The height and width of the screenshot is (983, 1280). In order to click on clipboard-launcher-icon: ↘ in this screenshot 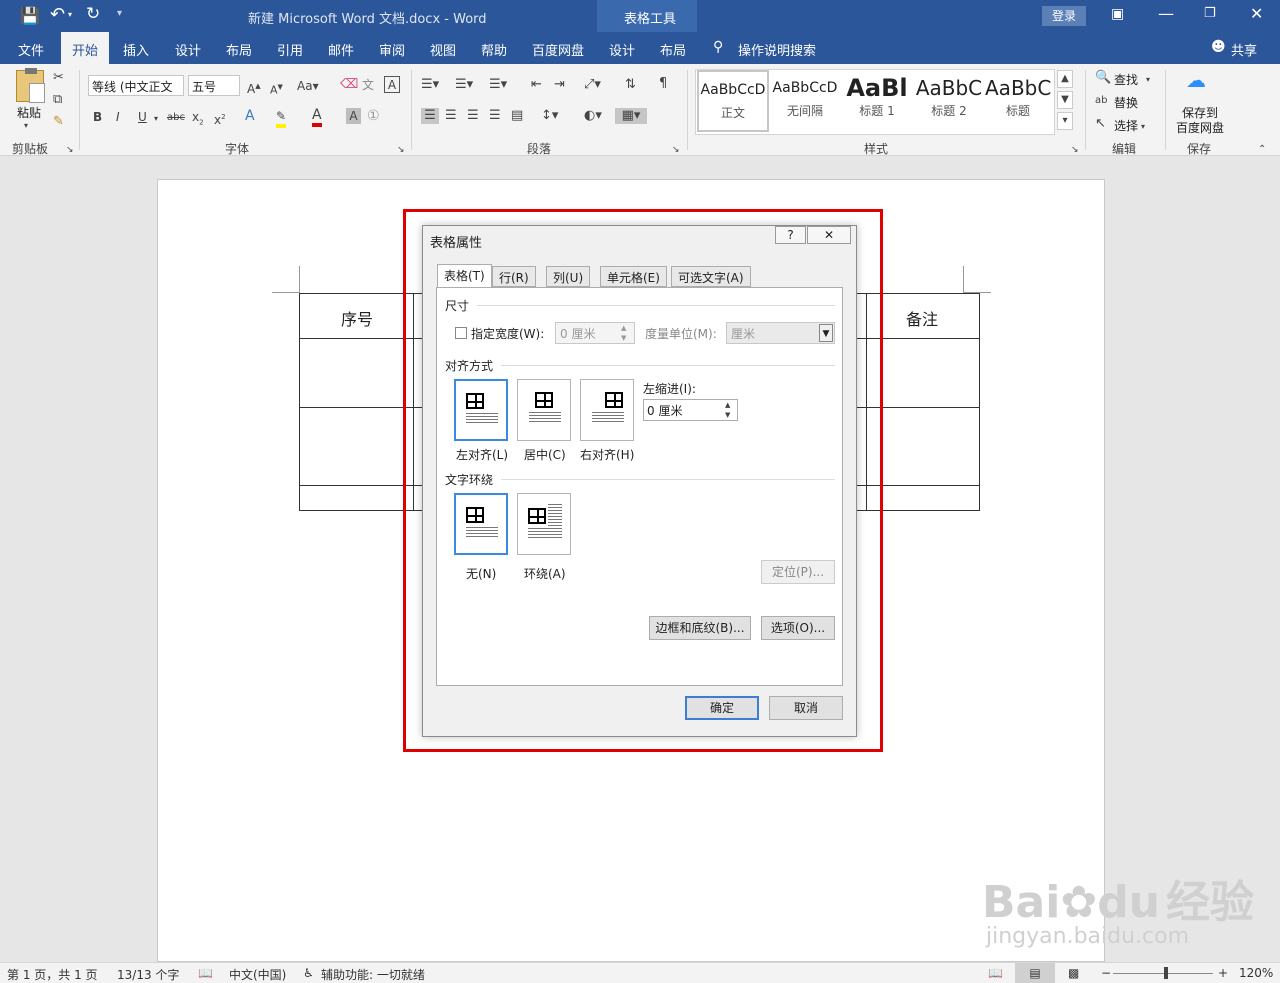, I will do `click(70, 150)`.